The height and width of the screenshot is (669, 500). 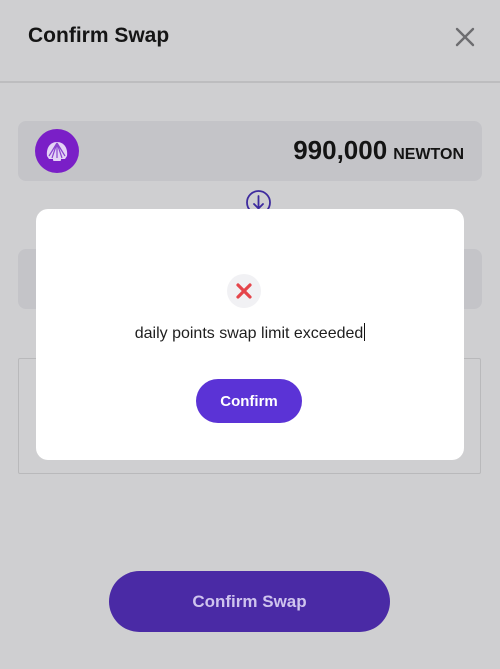 I want to click on error-x-icon, so click(x=244, y=291).